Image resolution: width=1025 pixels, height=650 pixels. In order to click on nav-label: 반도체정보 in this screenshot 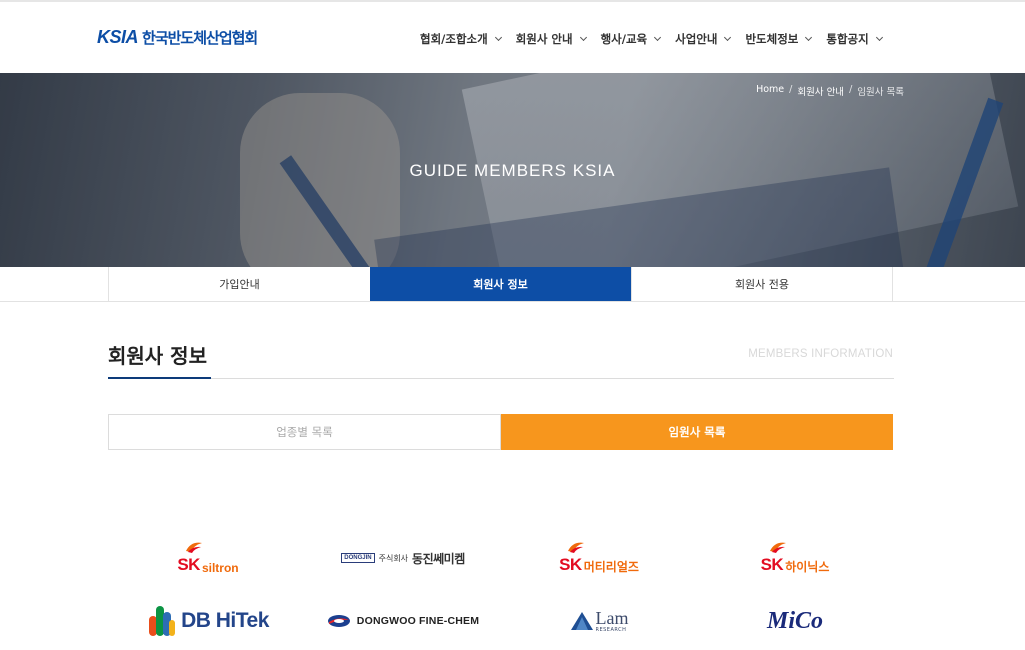, I will do `click(772, 39)`.